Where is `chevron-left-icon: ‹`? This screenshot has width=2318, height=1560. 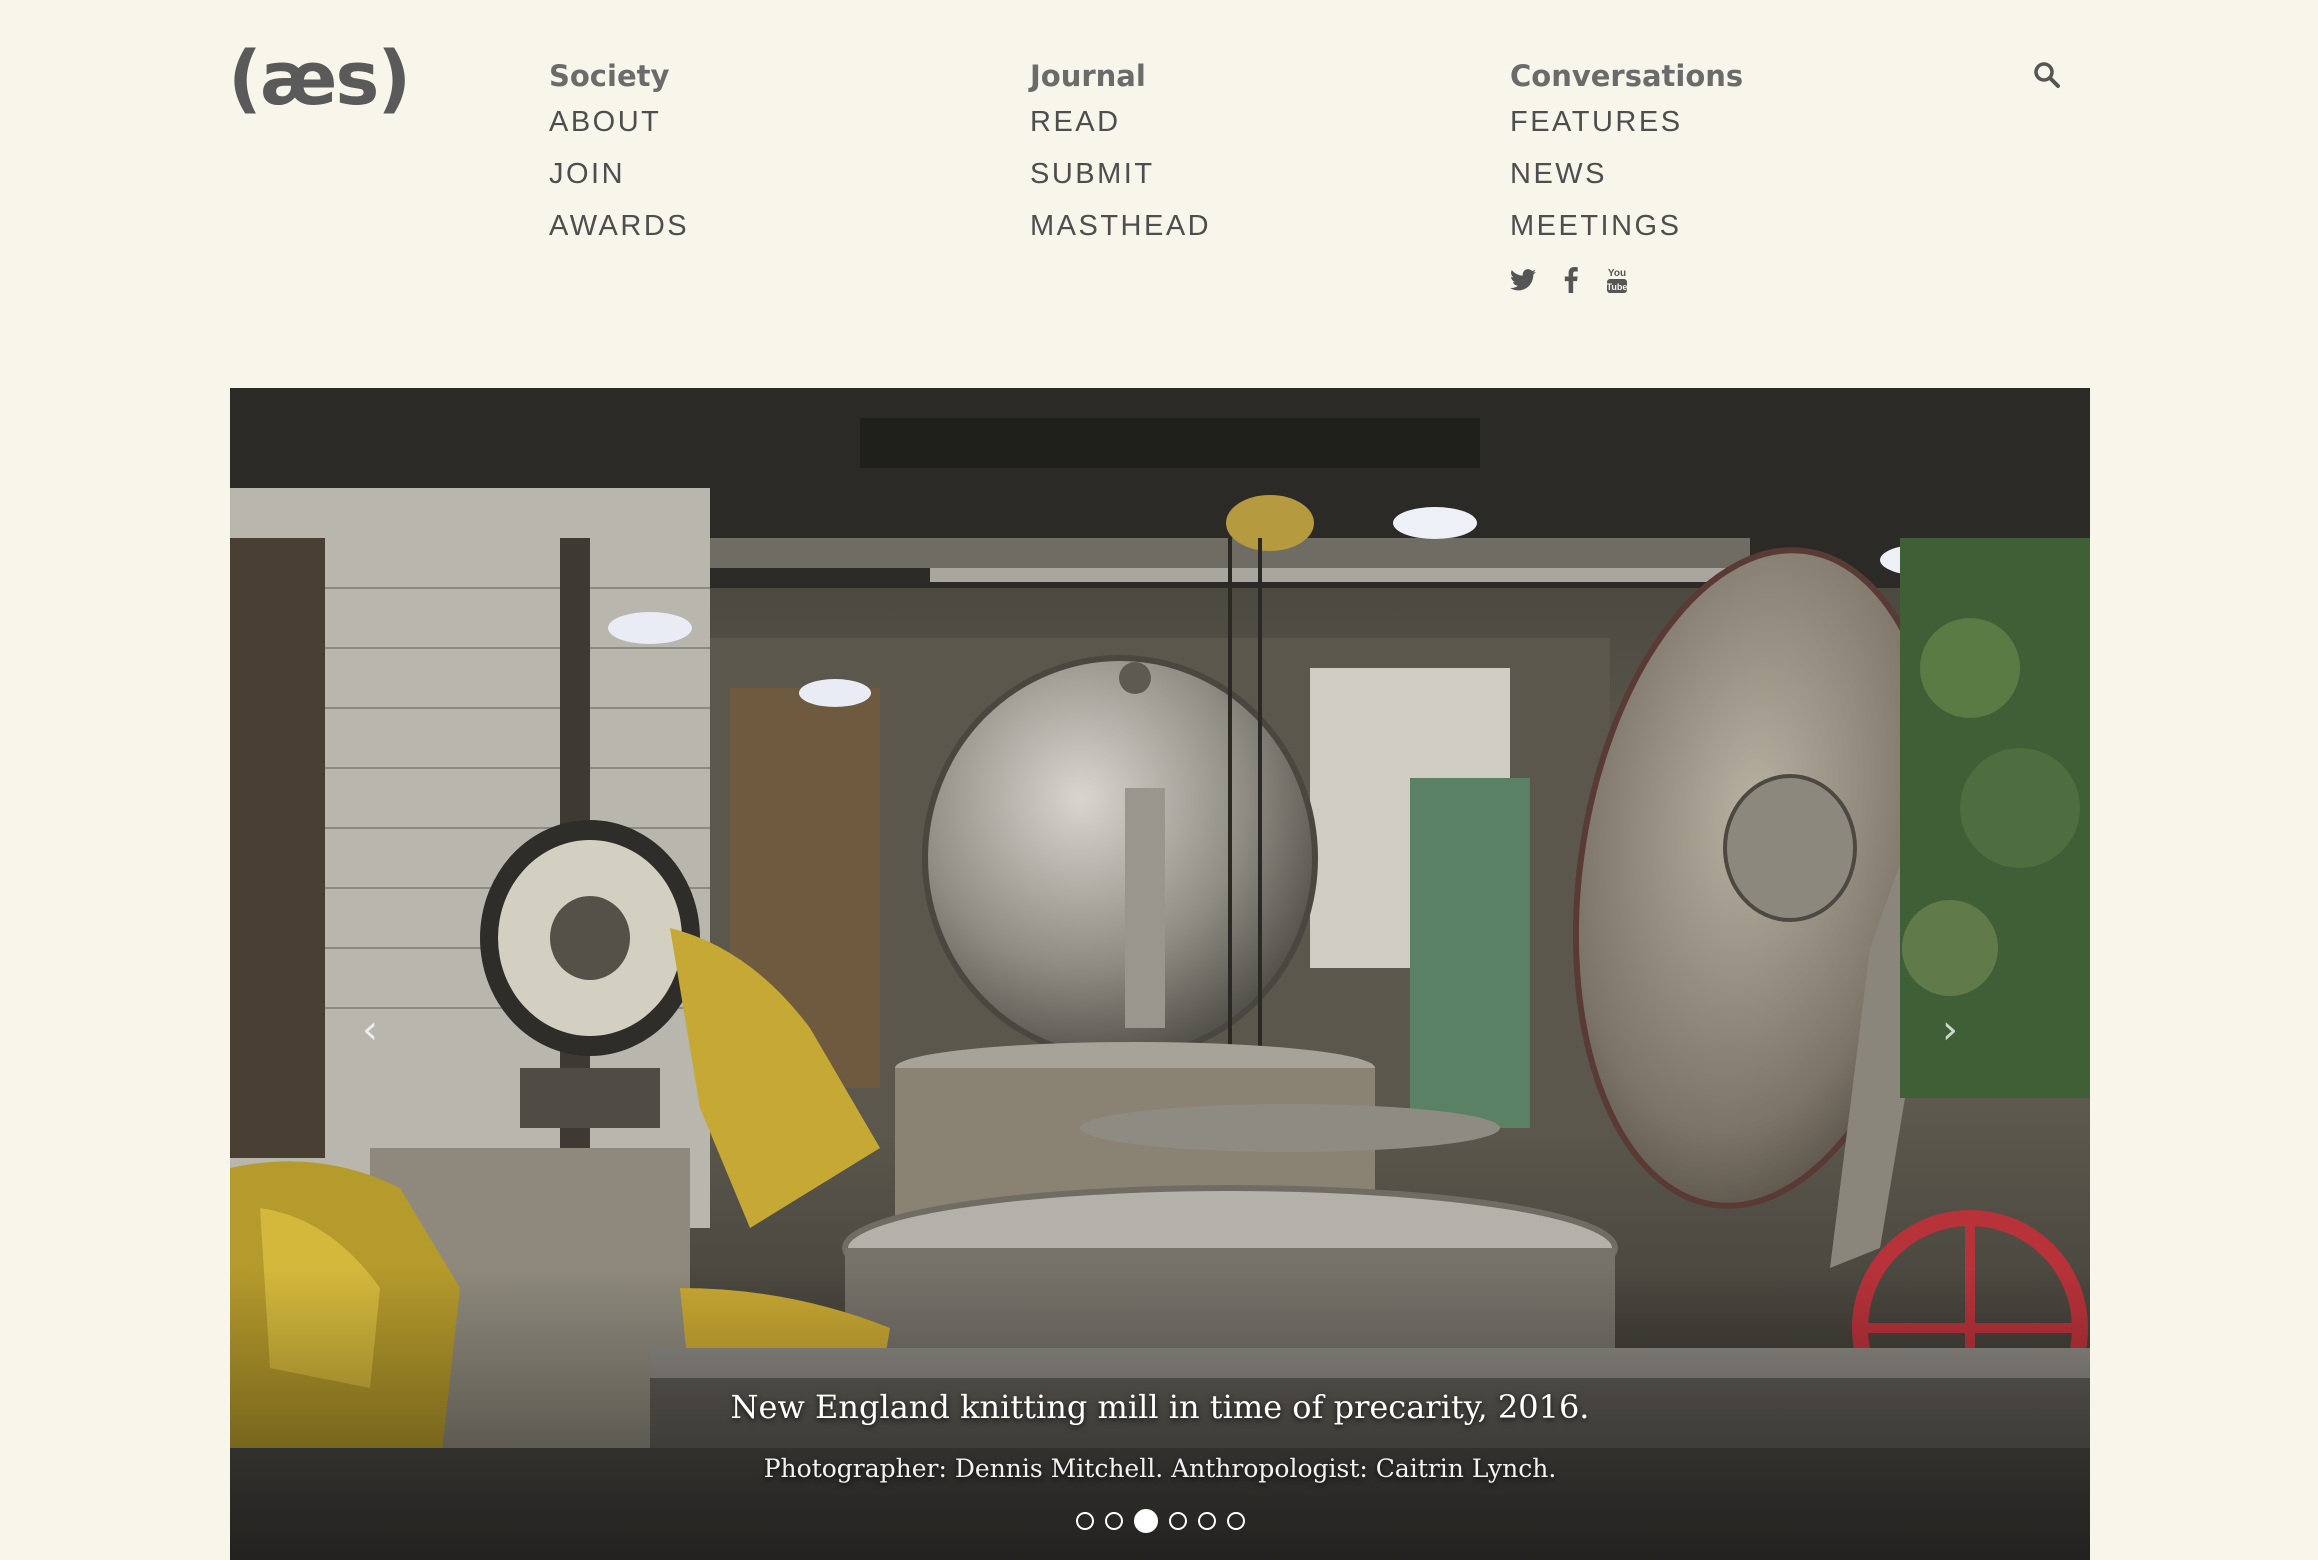
chevron-left-icon: ‹ is located at coordinates (370, 1030).